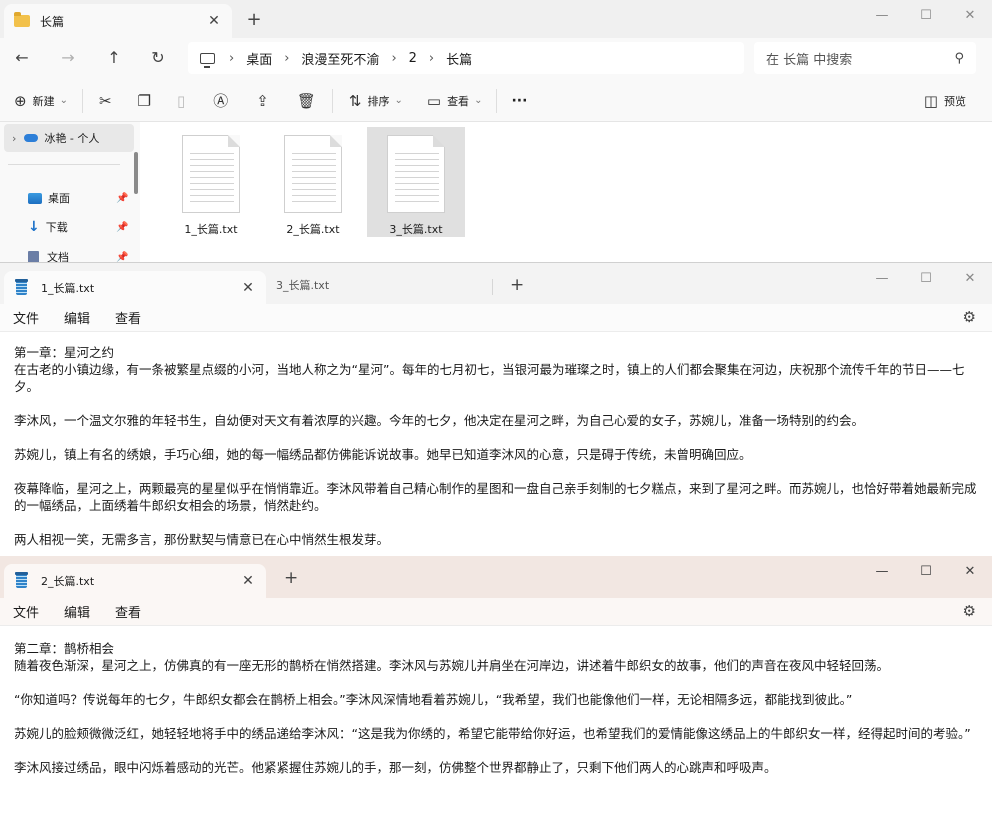 Image resolution: width=992 pixels, height=816 pixels. I want to click on text-line: 两人相视一笑，无需多言，那份默契与情意已在心中悄然生根发芽。, so click(202, 539).